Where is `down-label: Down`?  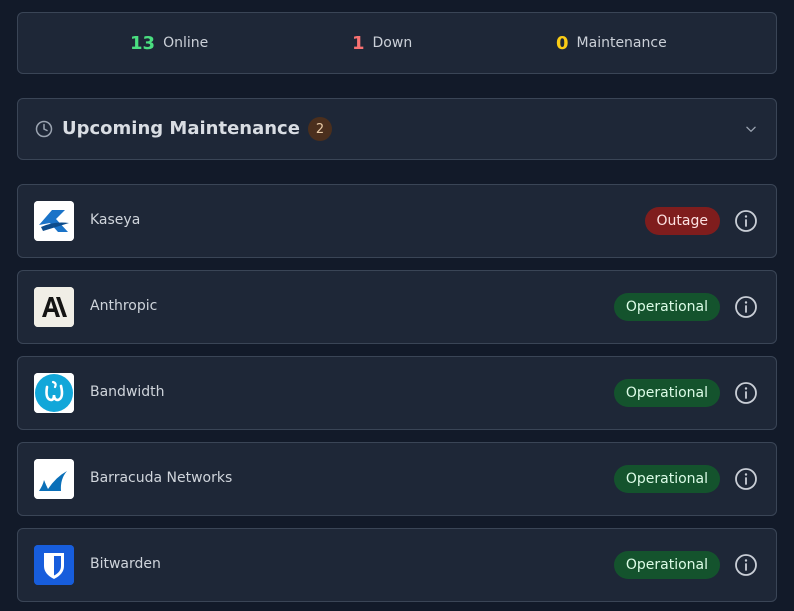 down-label: Down is located at coordinates (392, 43).